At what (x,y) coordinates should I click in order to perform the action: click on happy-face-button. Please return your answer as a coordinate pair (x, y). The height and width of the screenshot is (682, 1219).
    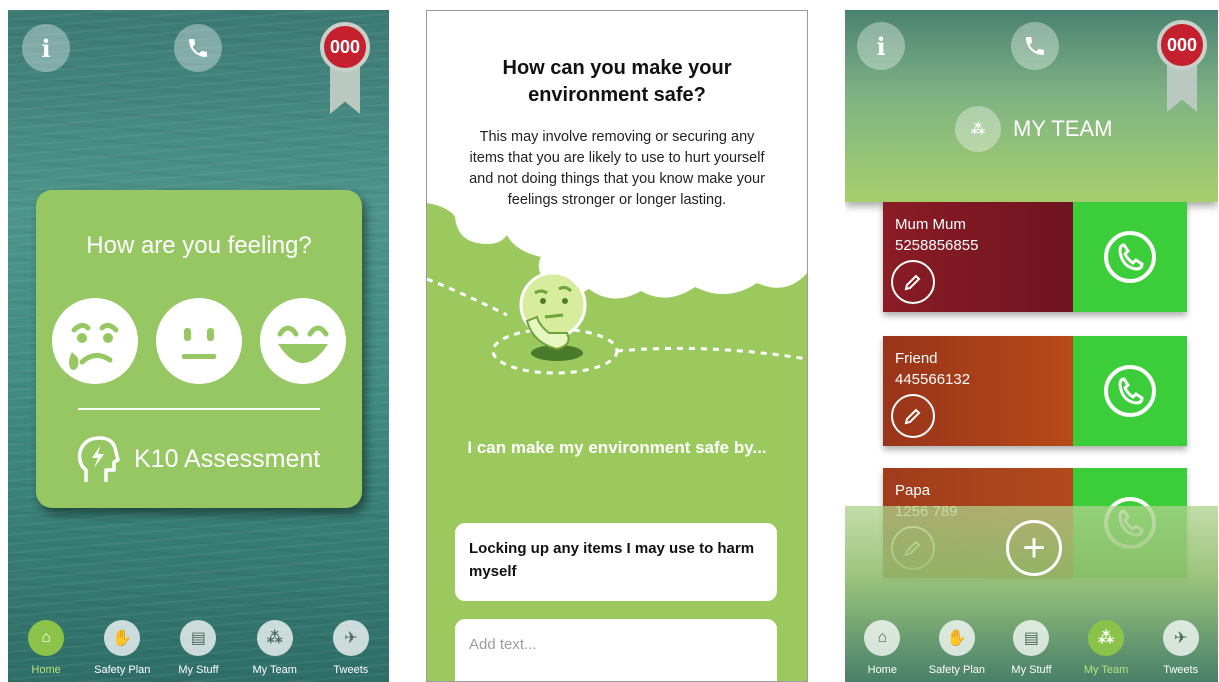
    Looking at the image, I should click on (303, 341).